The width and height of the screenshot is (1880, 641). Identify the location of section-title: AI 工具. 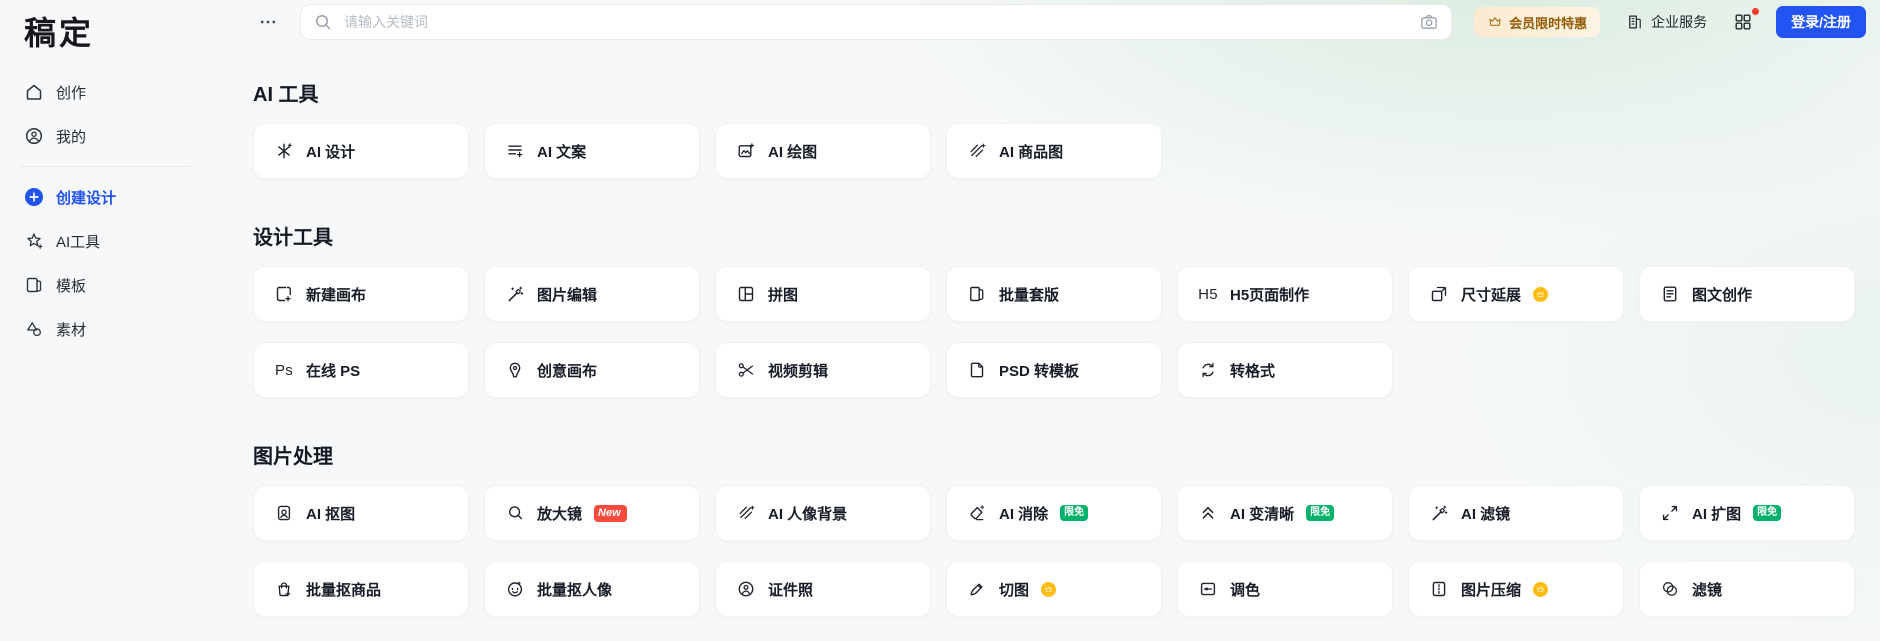
(286, 95).